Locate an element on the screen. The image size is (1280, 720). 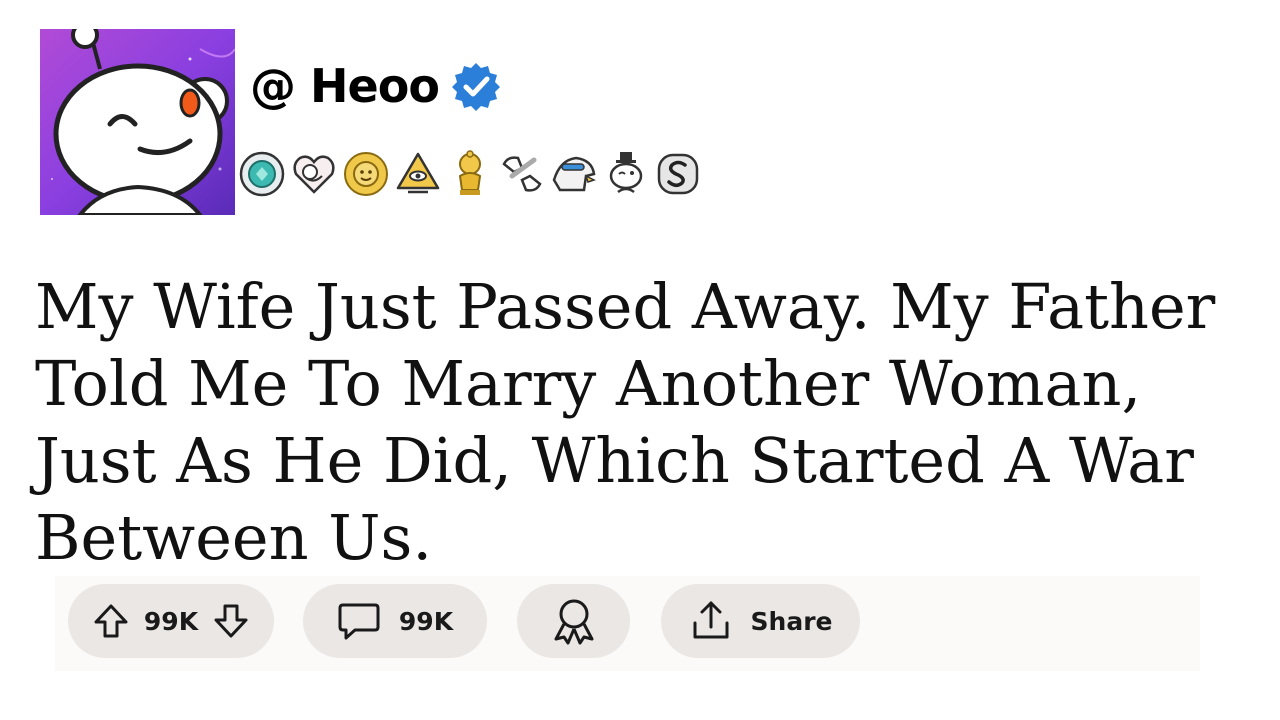
avatar is located at coordinates (137, 122).